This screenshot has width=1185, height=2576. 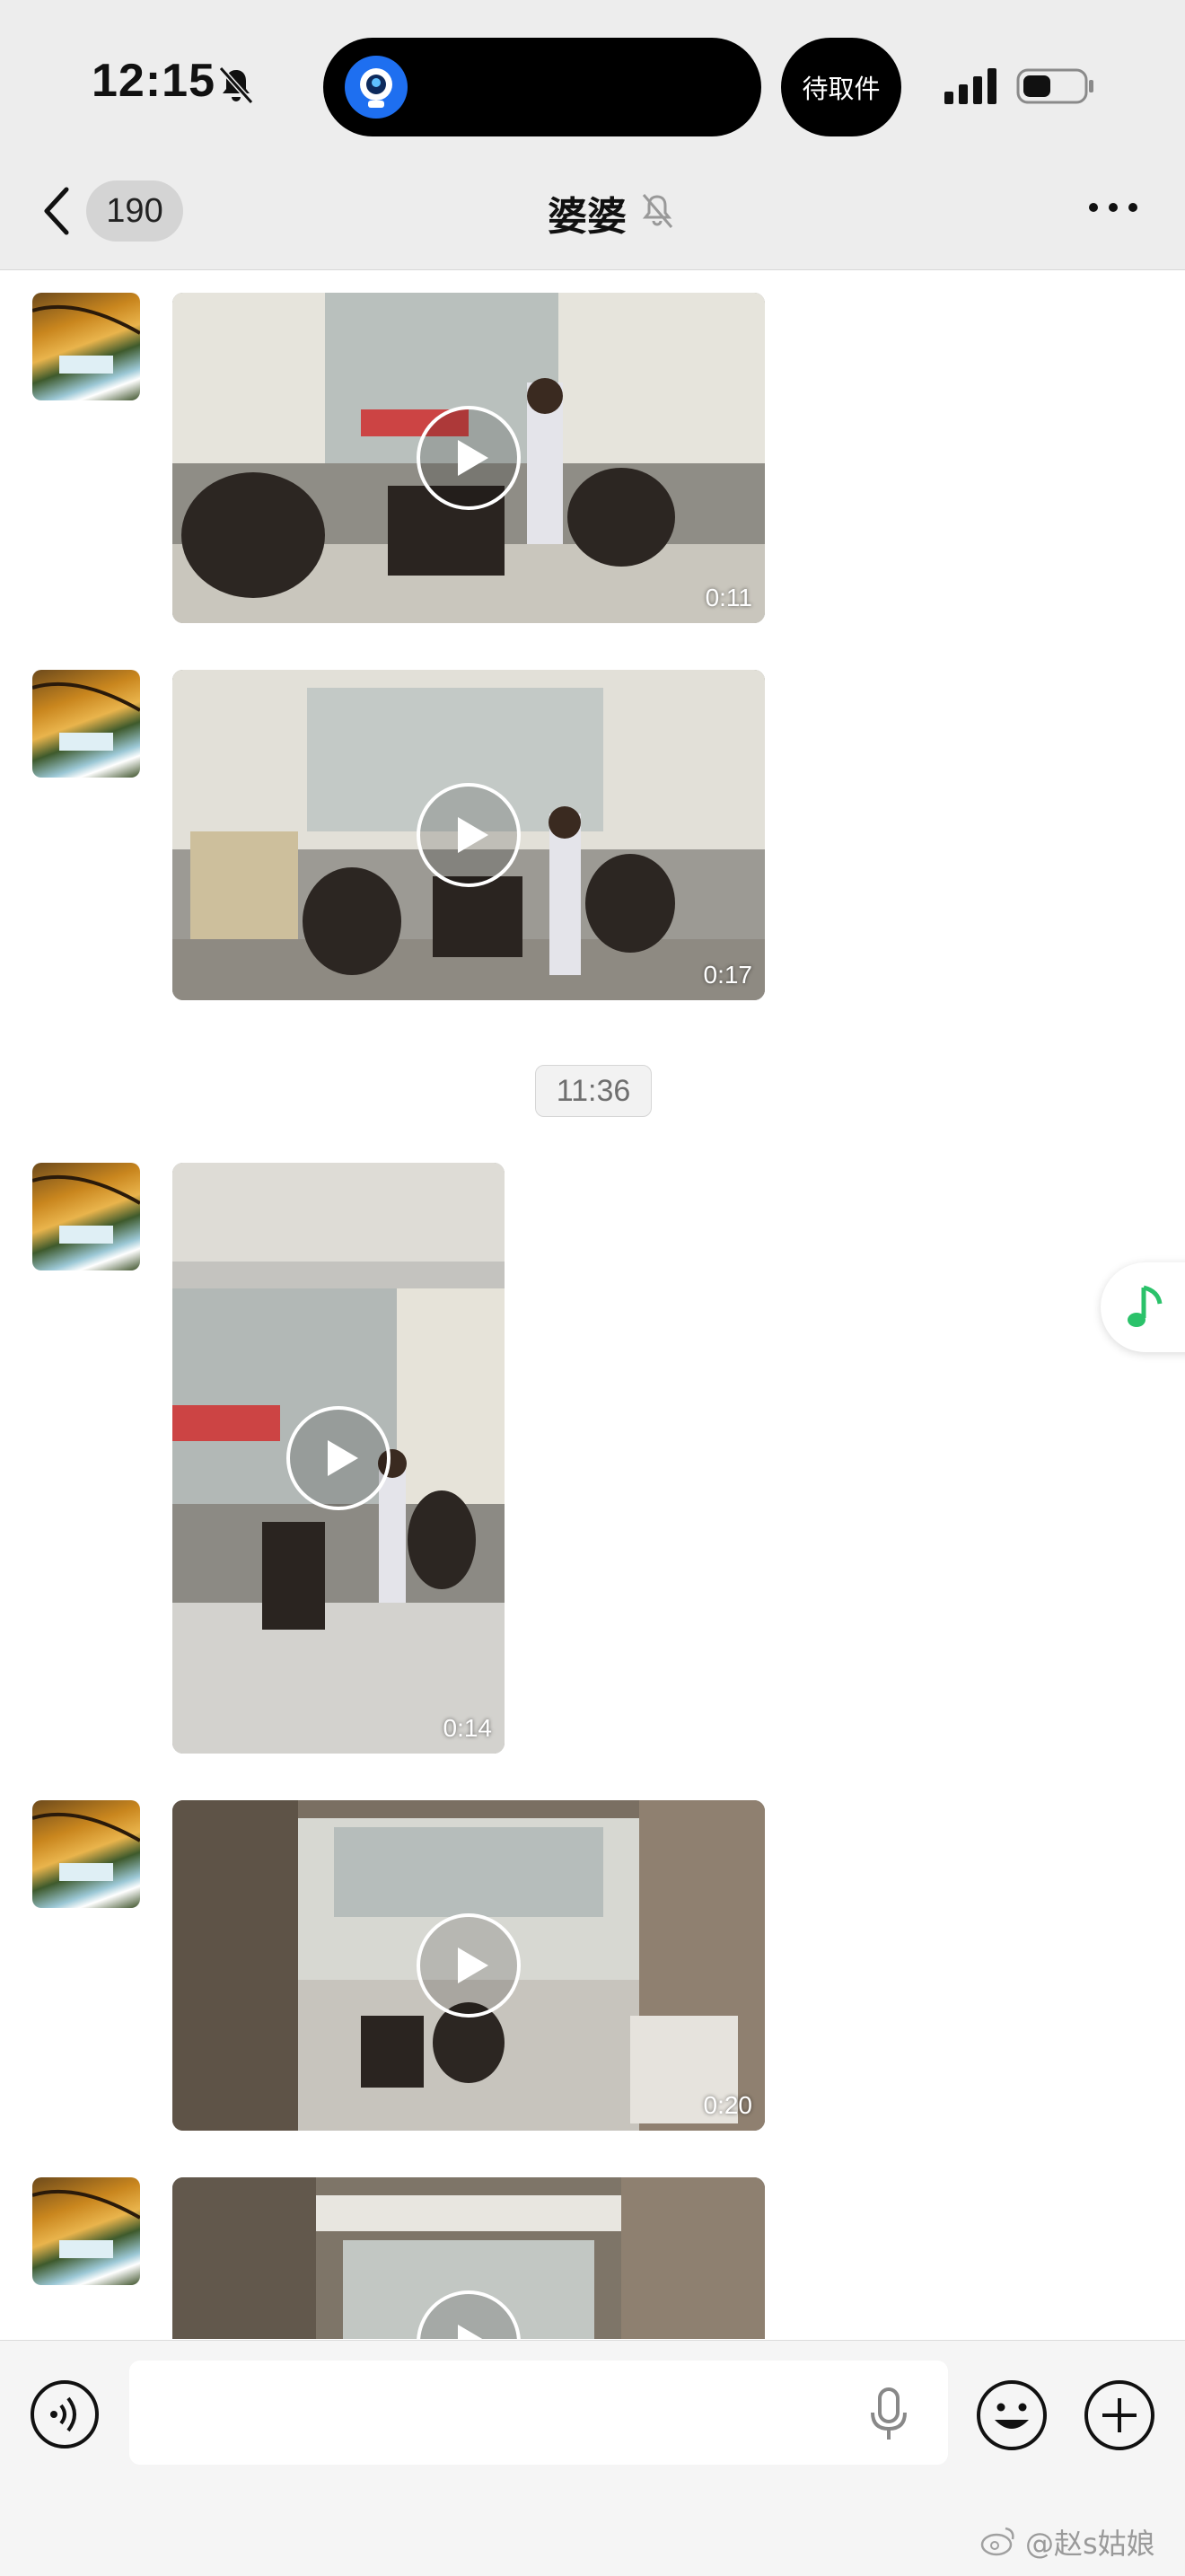 I want to click on voice-mode-icon, so click(x=65, y=2414).